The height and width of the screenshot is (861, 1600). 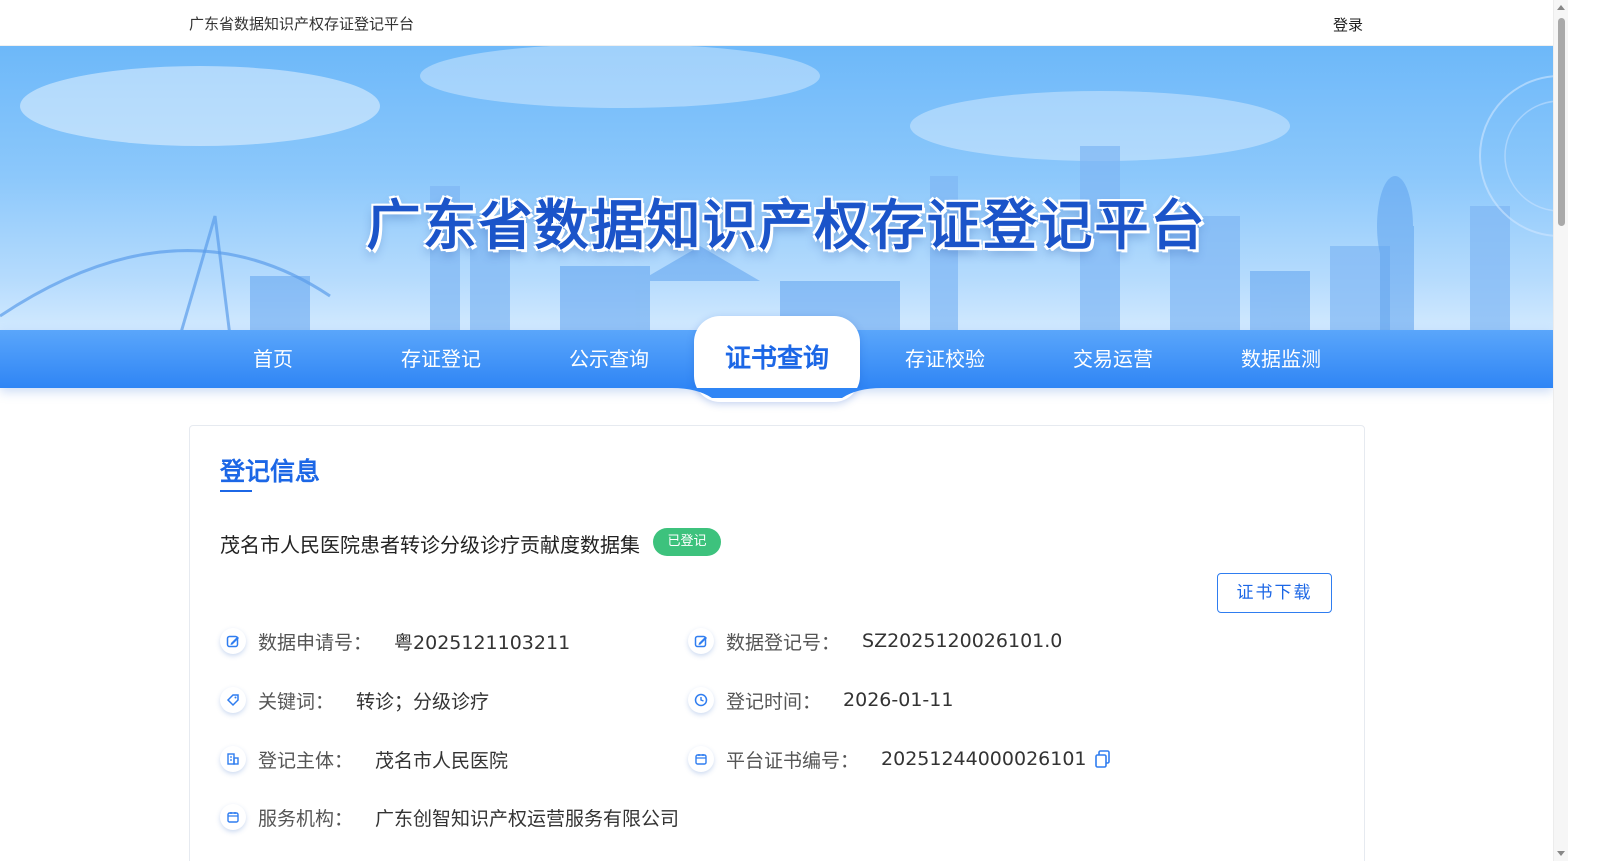 What do you see at coordinates (1560, 430) in the screenshot?
I see `vertical-scrollbar` at bounding box center [1560, 430].